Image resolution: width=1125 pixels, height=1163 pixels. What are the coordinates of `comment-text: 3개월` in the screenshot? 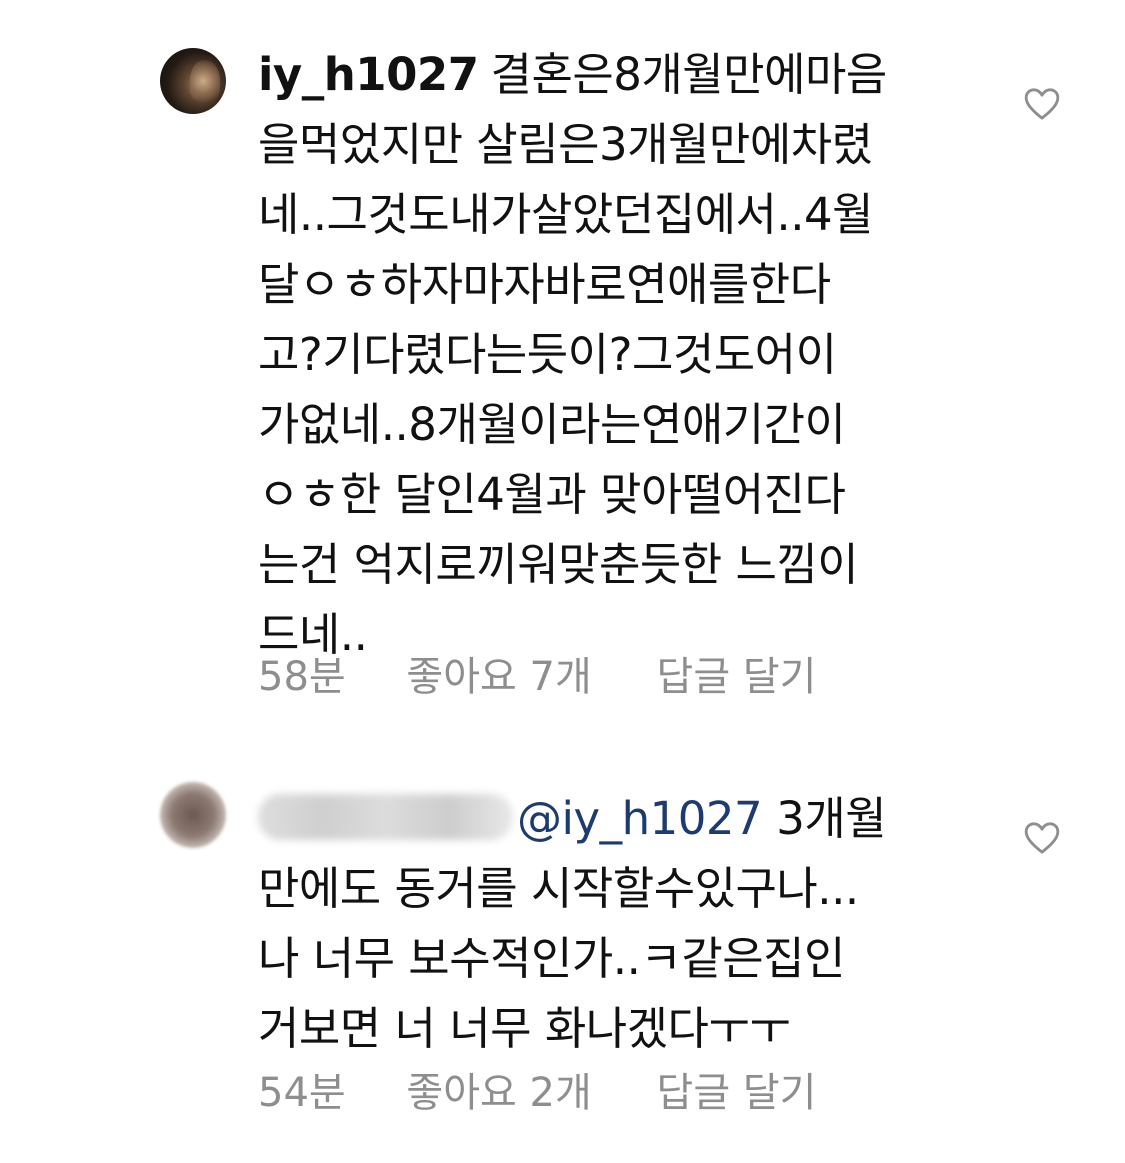 It's located at (831, 818).